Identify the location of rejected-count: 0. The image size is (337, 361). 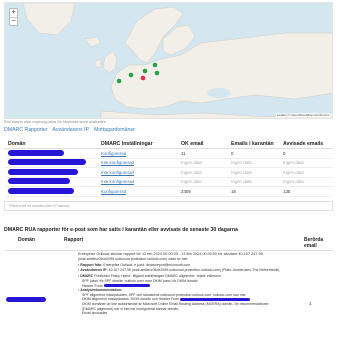
(284, 153).